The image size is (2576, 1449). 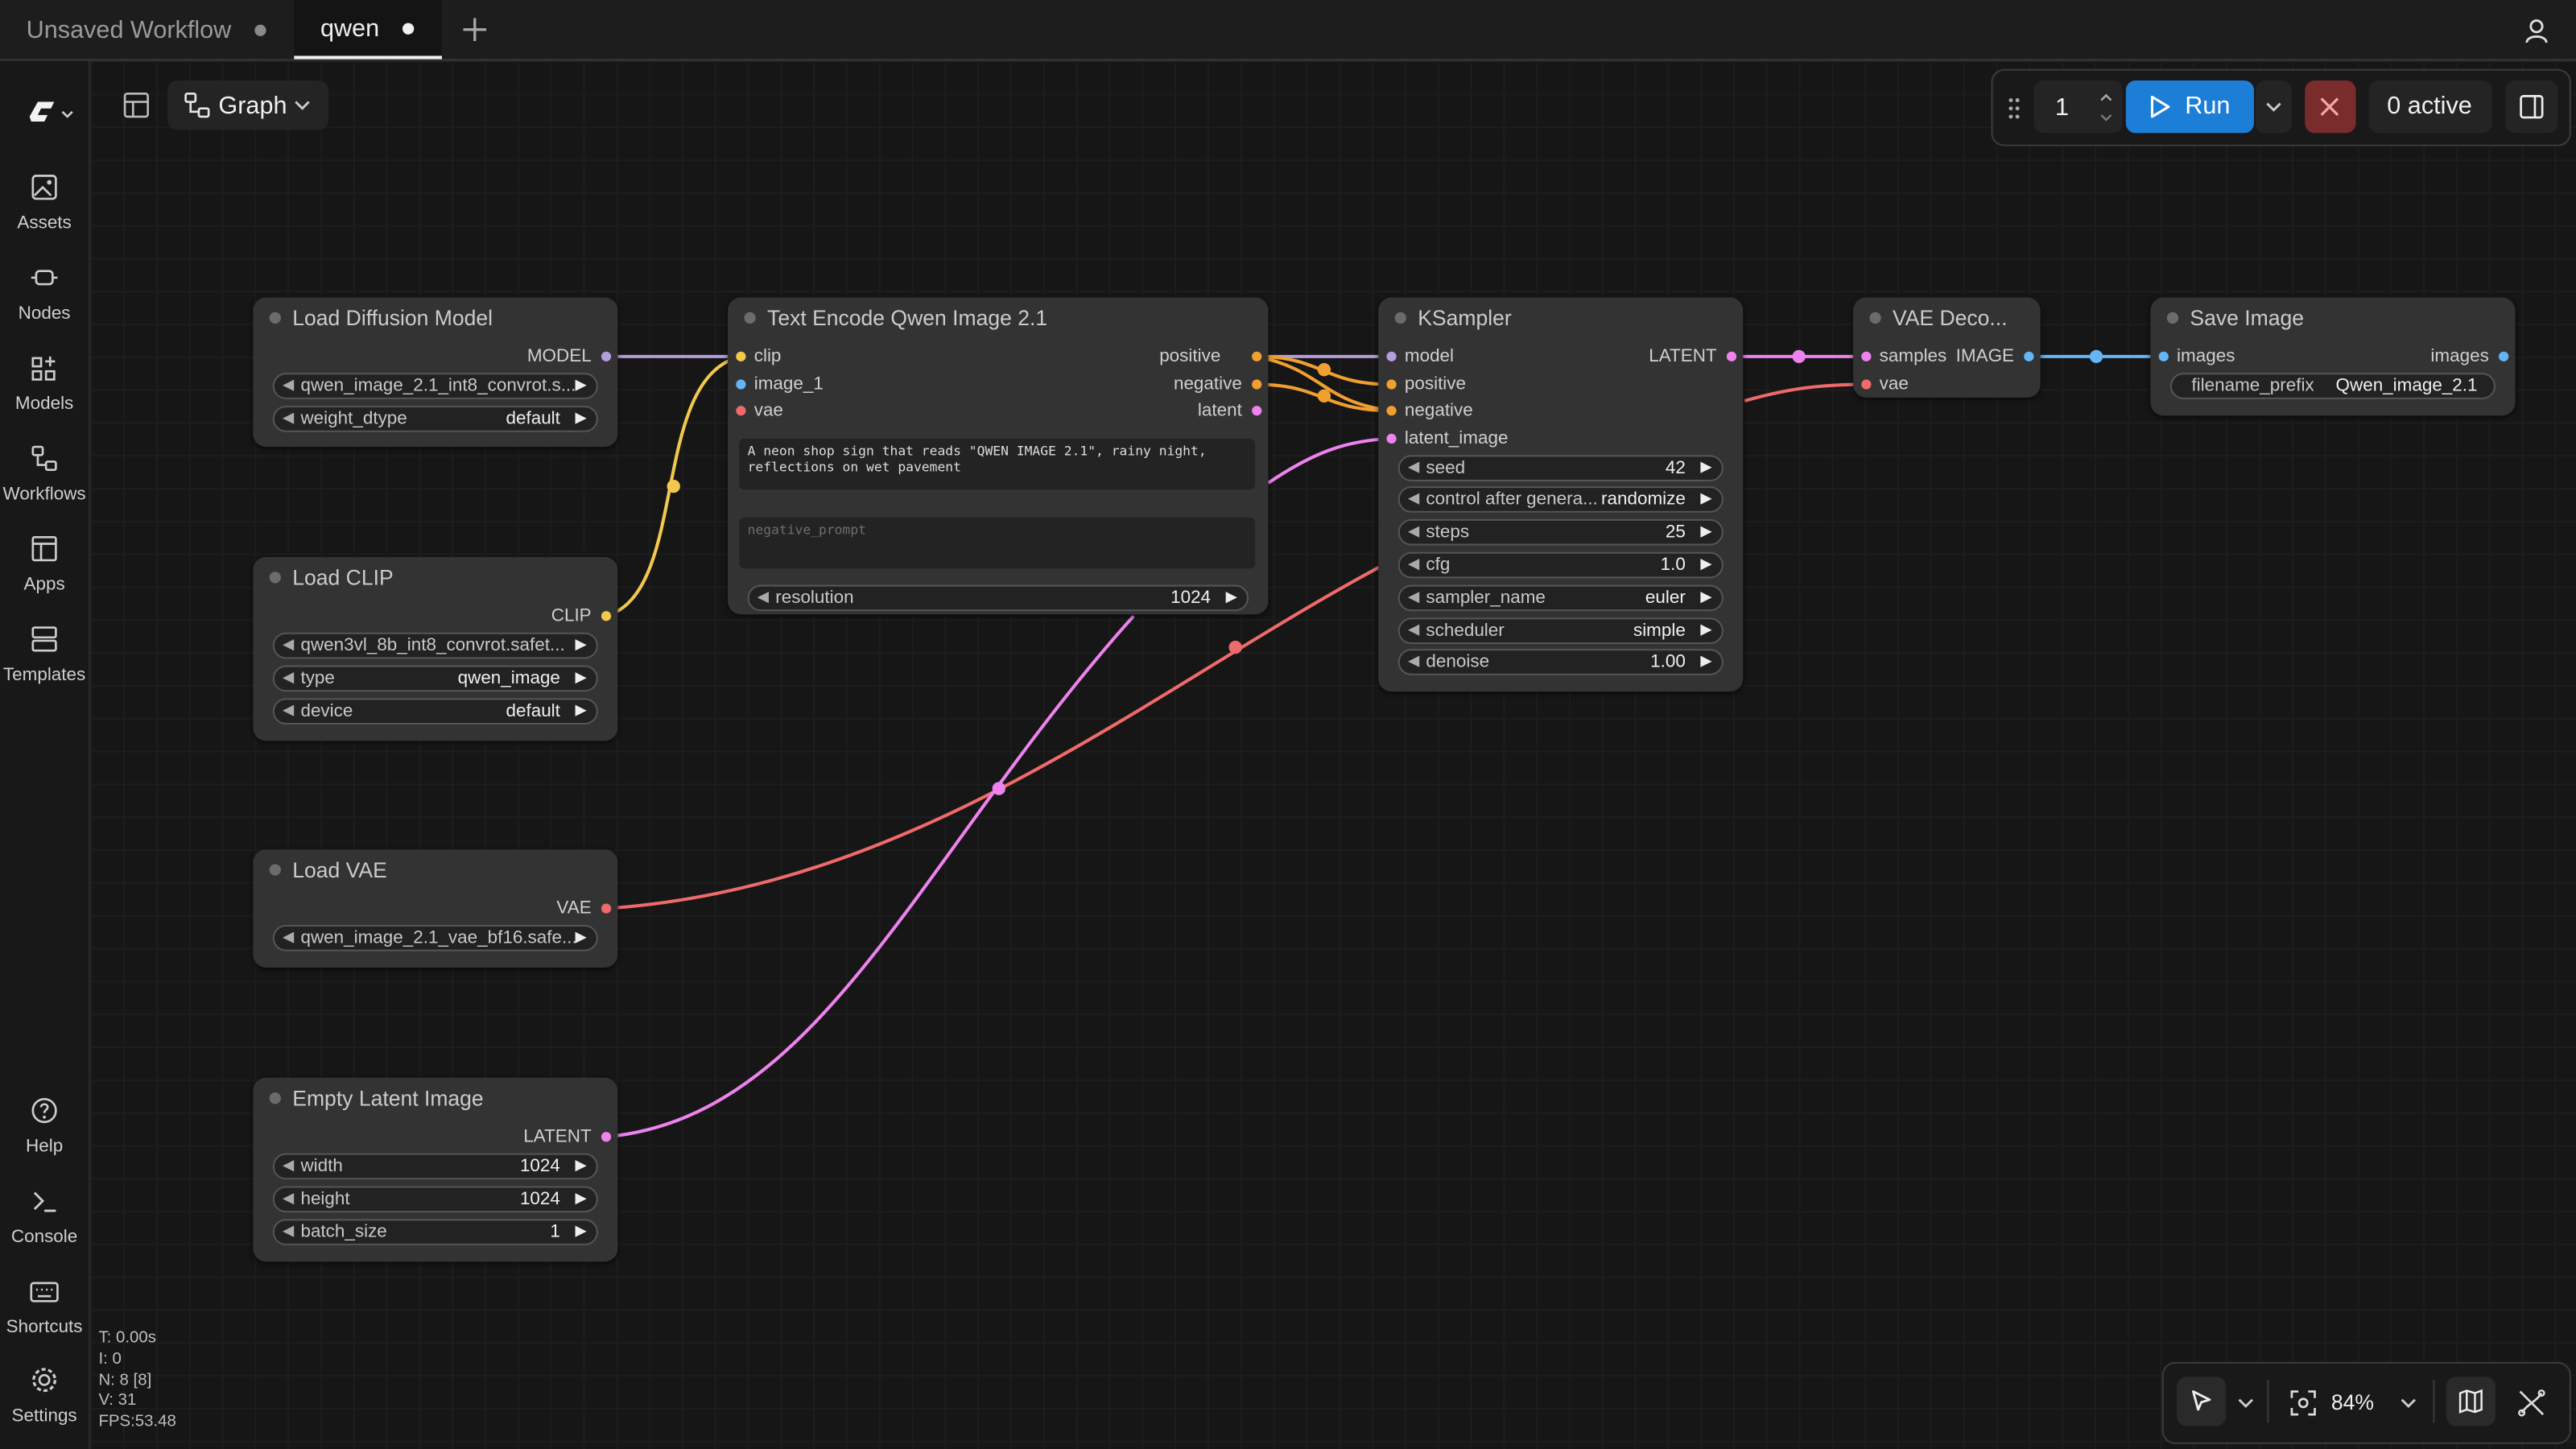 What do you see at coordinates (2252, 386) in the screenshot?
I see `widget-label: filename_prefix` at bounding box center [2252, 386].